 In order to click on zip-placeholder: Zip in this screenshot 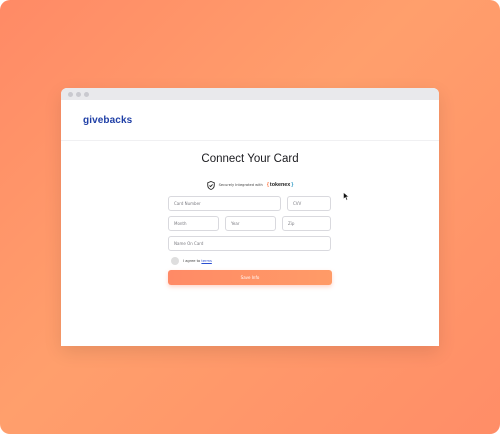, I will do `click(291, 223)`.